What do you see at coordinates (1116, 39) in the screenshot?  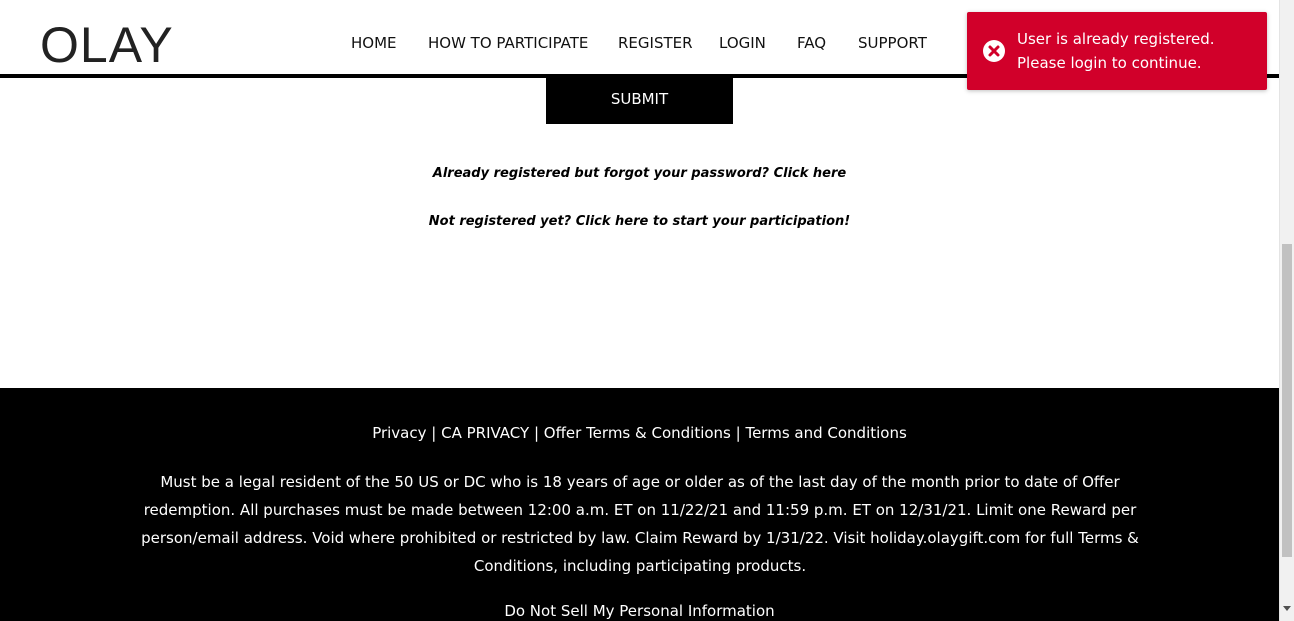 I see `toast-message-line1: User is already registered.` at bounding box center [1116, 39].